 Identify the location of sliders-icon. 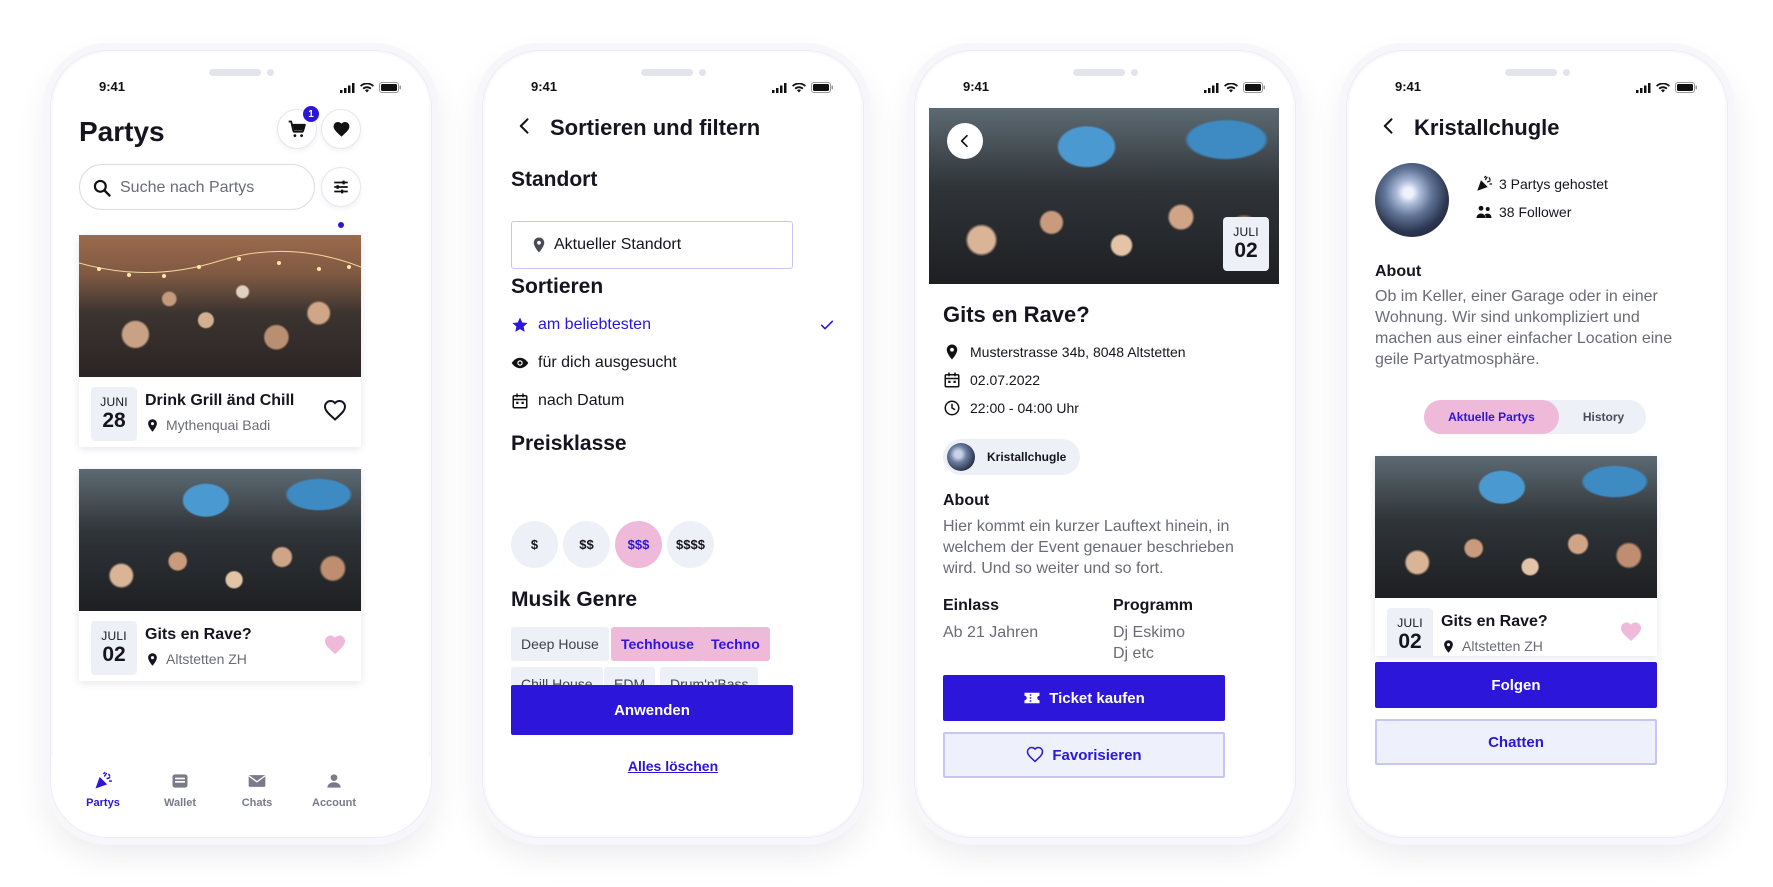
(341, 187).